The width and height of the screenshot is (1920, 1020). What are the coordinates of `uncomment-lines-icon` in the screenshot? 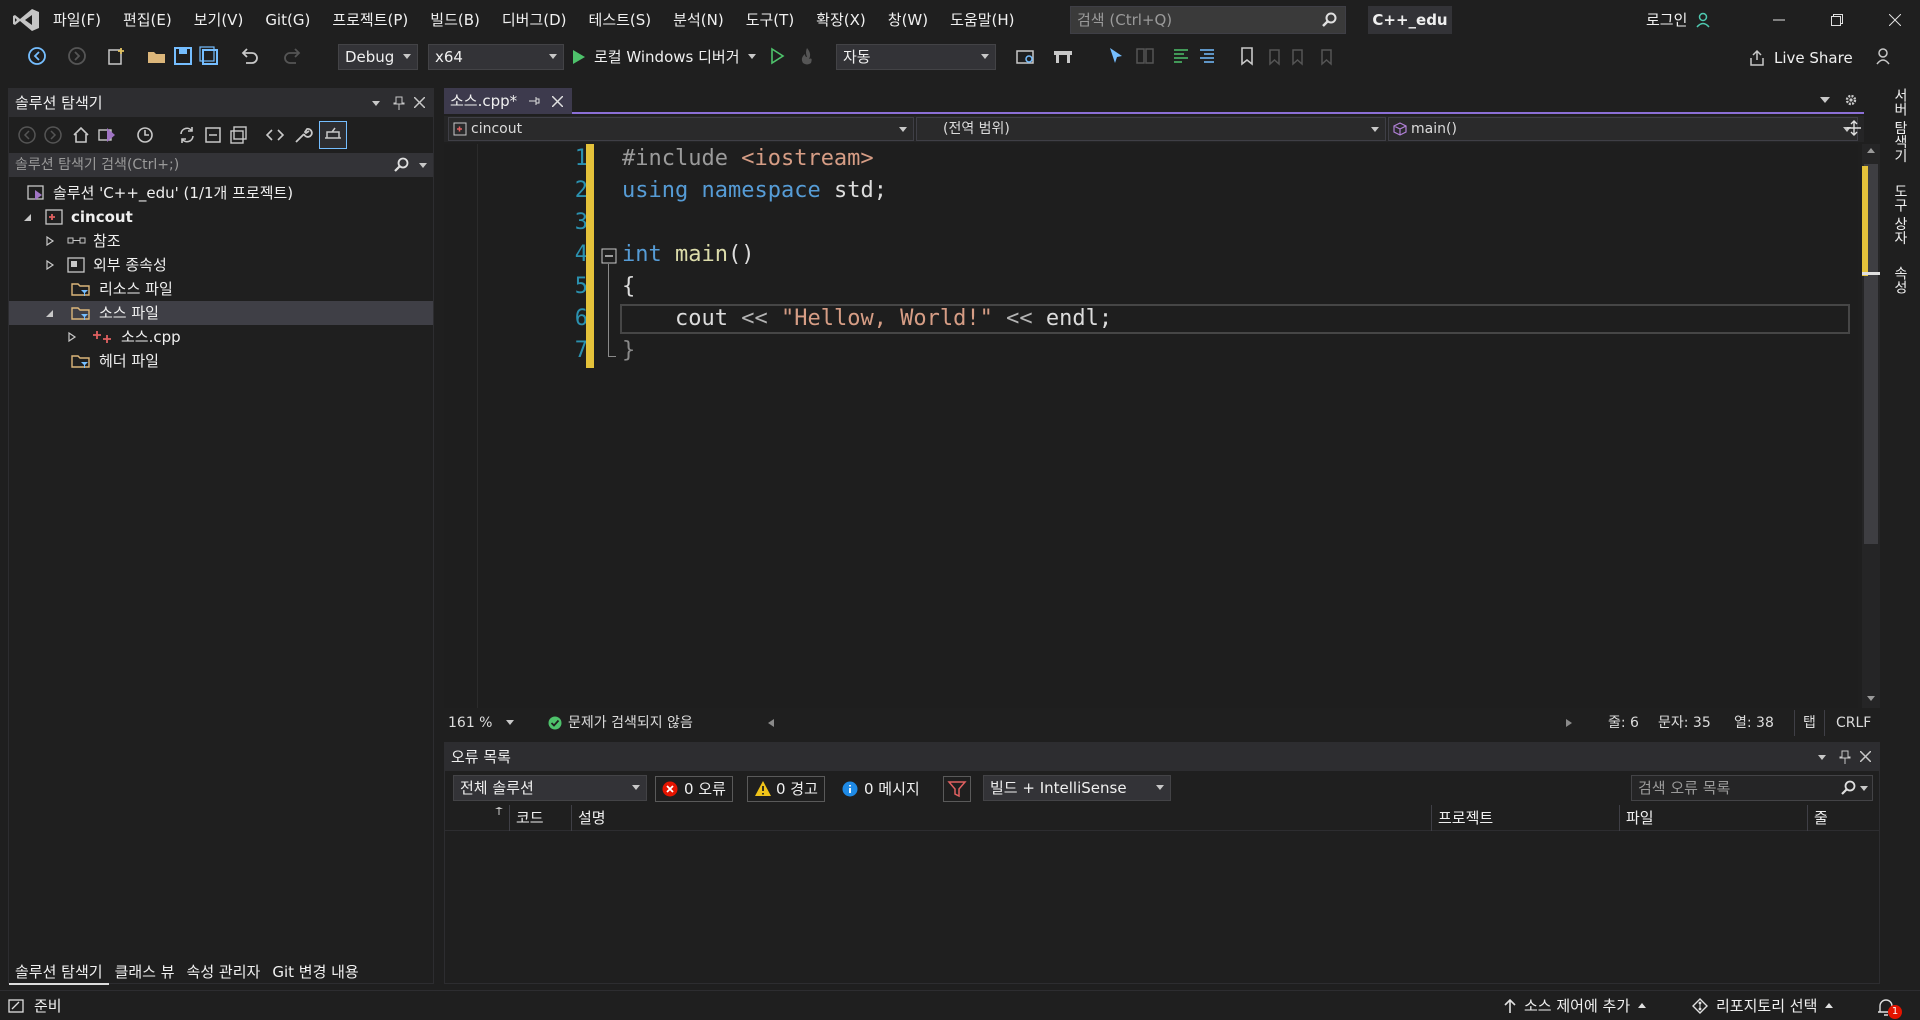 It's located at (1207, 56).